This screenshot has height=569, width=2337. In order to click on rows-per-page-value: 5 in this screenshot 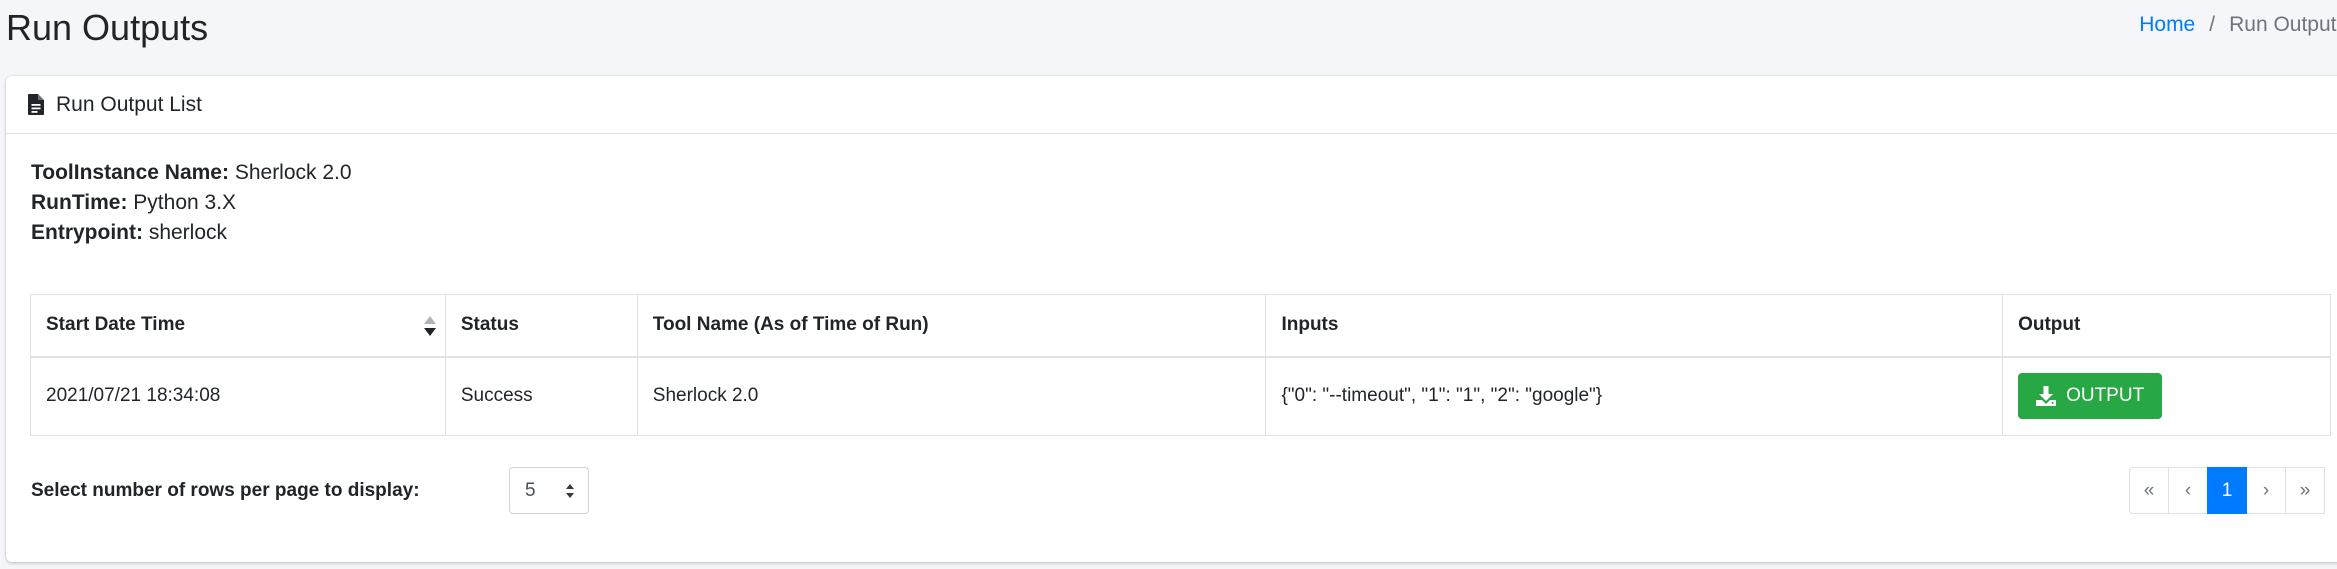, I will do `click(530, 490)`.